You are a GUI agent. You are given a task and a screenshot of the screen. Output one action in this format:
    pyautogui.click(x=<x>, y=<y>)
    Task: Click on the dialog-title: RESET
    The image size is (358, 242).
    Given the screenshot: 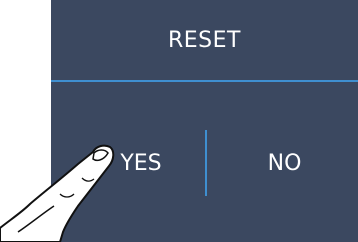 What is the action you would take?
    pyautogui.click(x=204, y=40)
    